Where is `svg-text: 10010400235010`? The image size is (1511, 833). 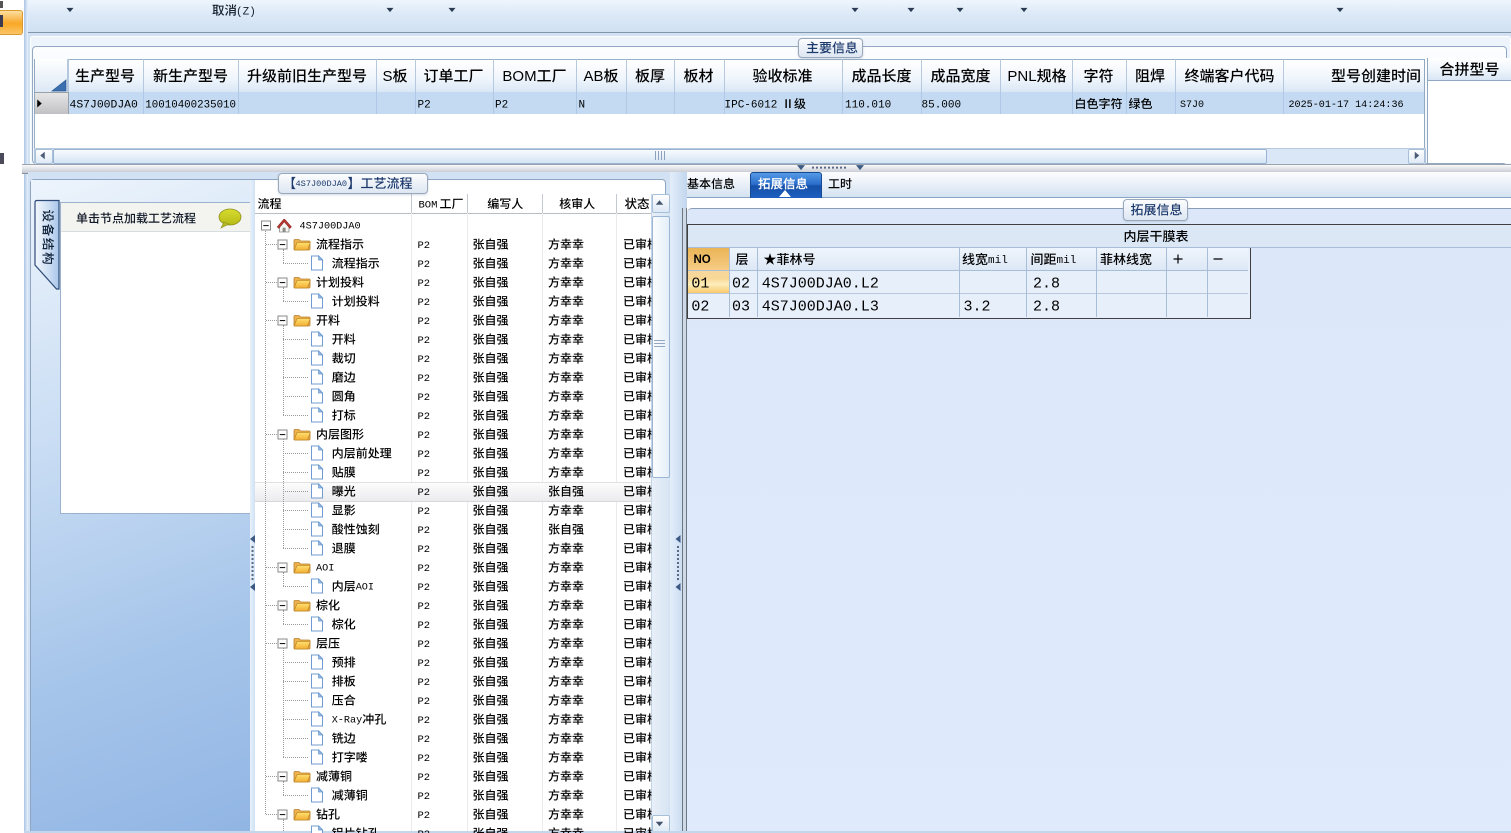 svg-text: 10010400235010 is located at coordinates (190, 105).